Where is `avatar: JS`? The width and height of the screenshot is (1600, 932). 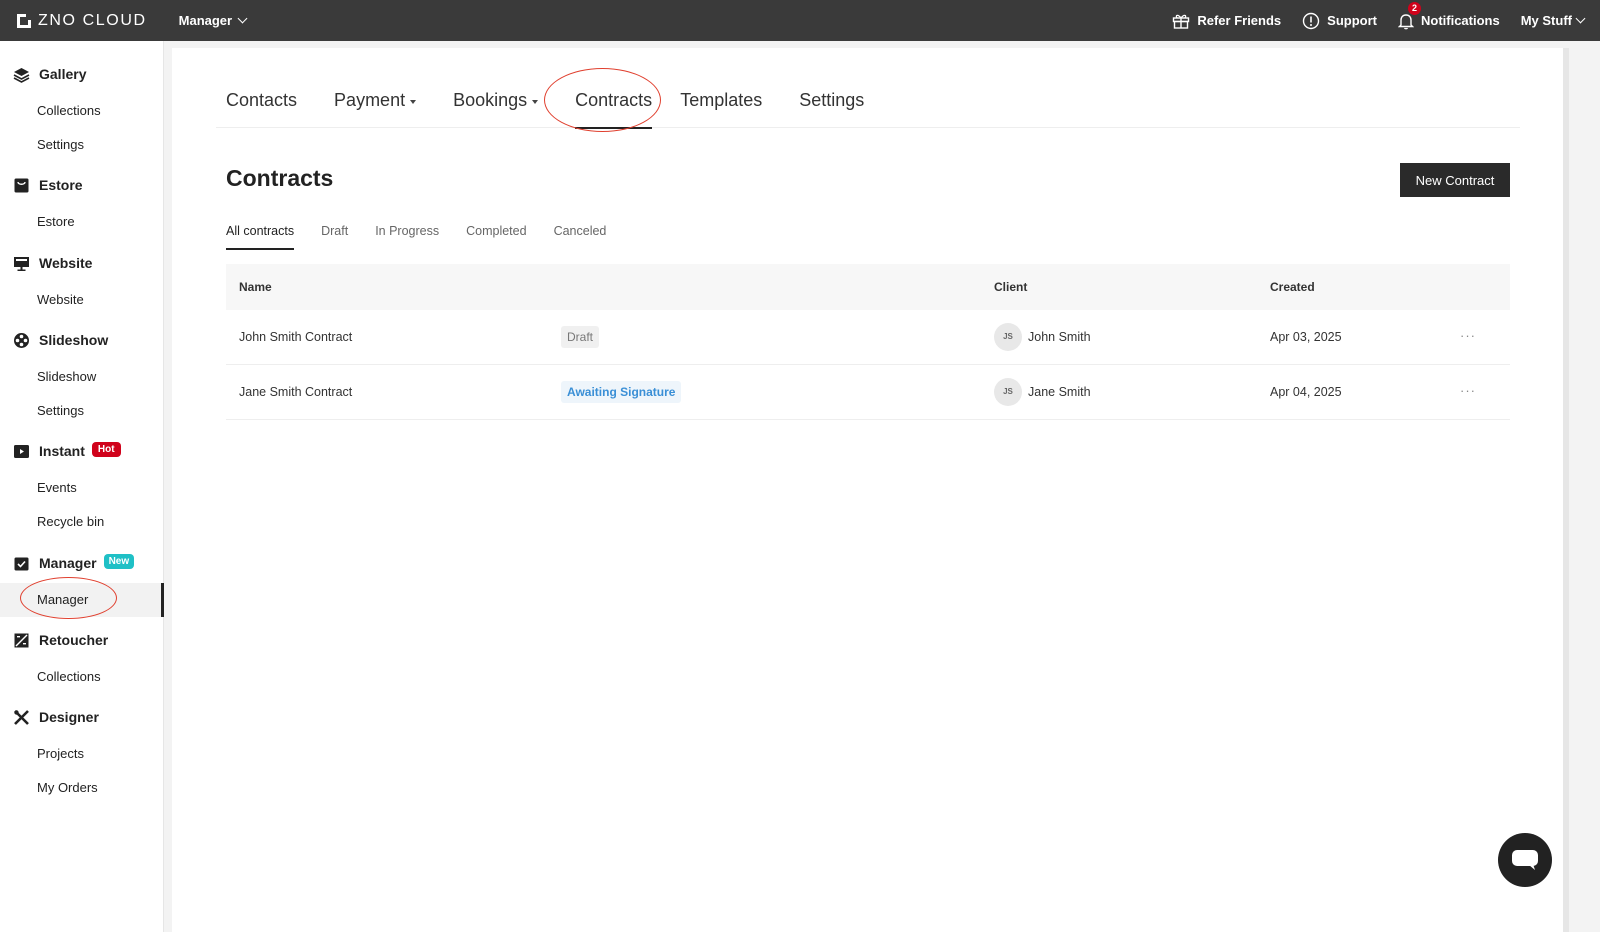
avatar: JS is located at coordinates (1008, 337).